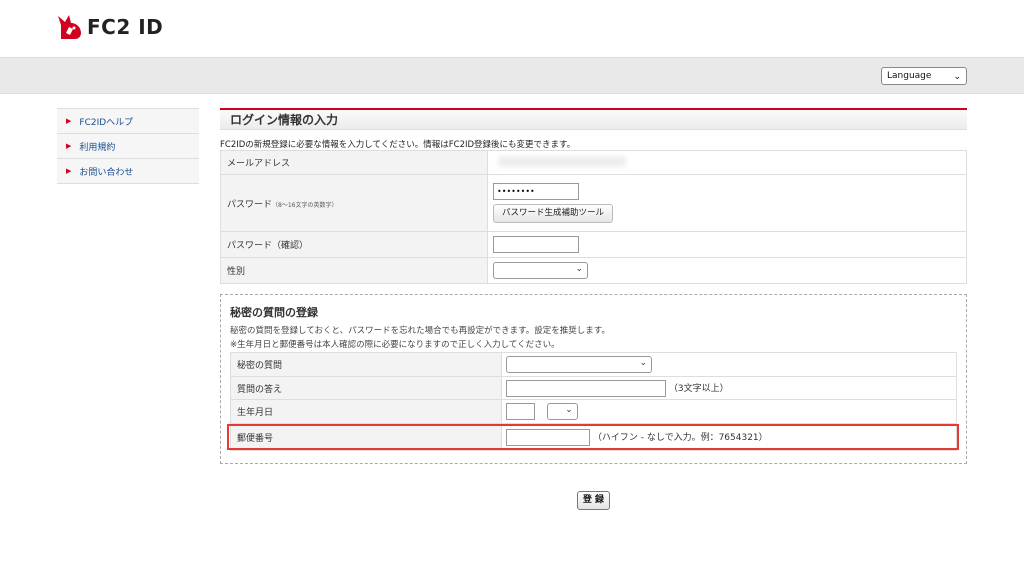 The height and width of the screenshot is (561, 1024). What do you see at coordinates (516, 191) in the screenshot?
I see `password-field-value: ••••••••` at bounding box center [516, 191].